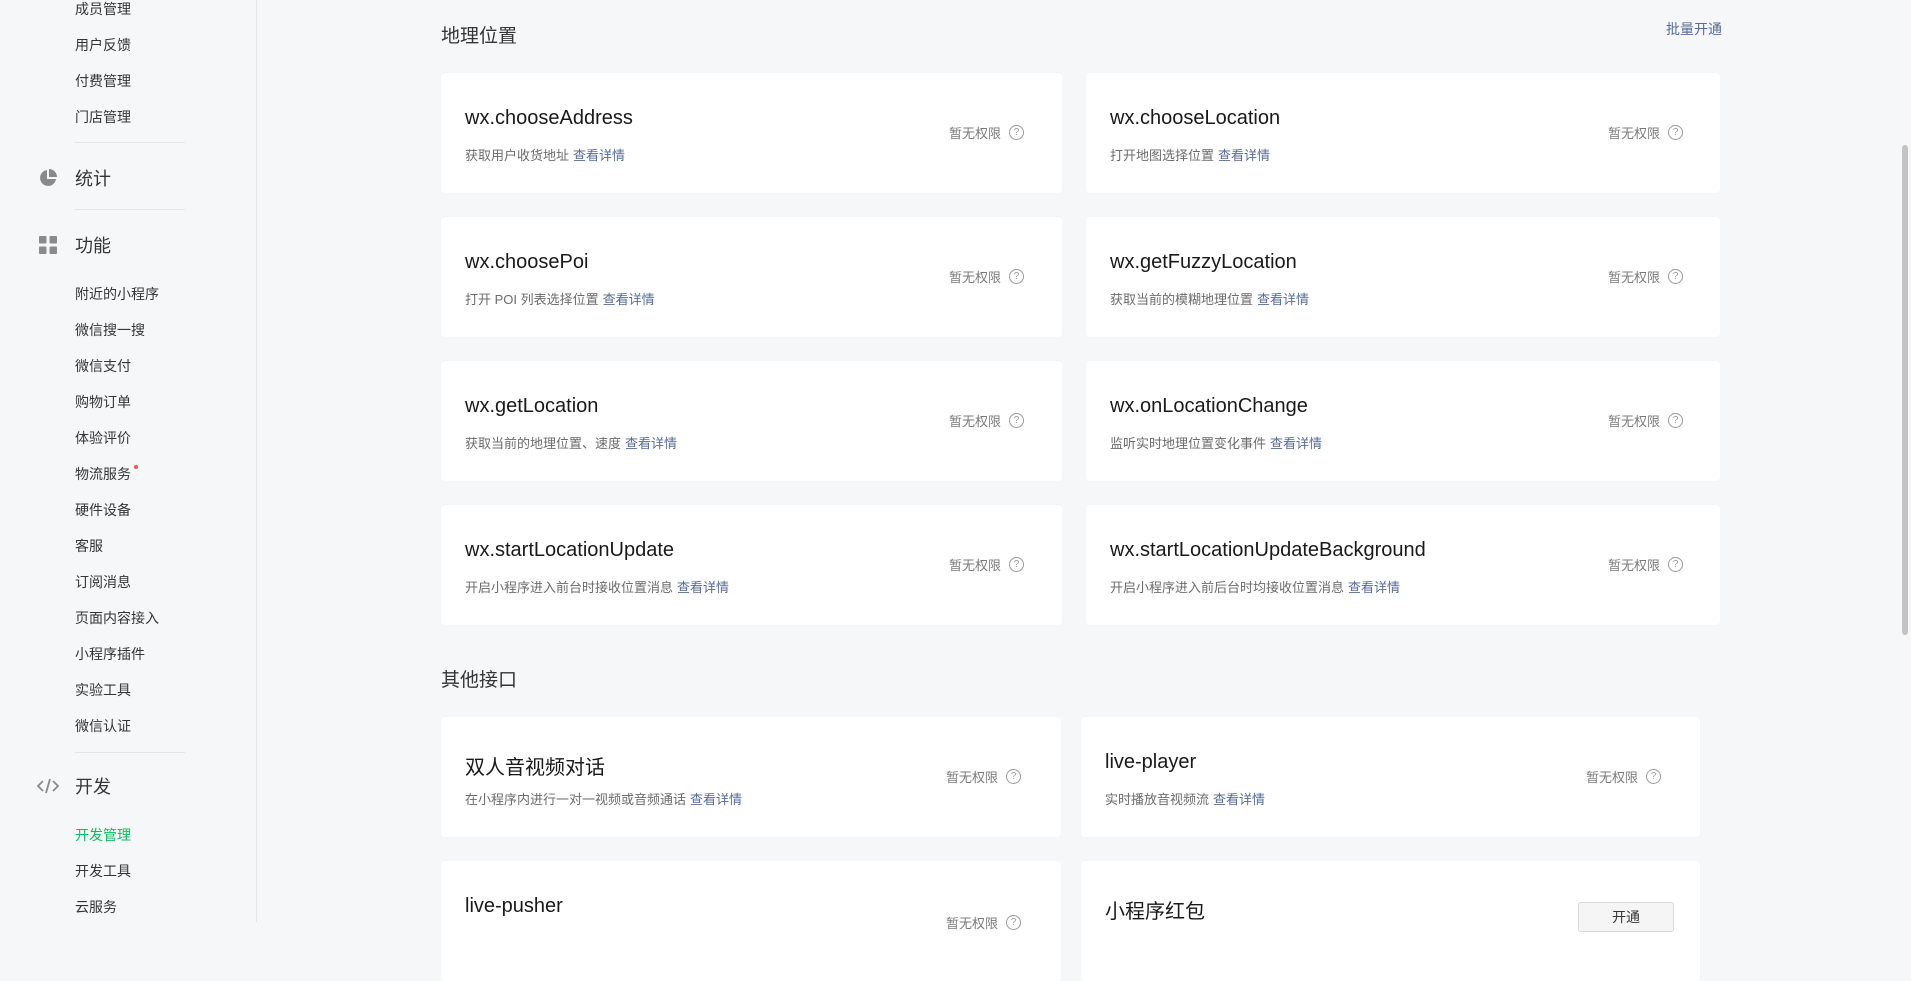 Image resolution: width=1911 pixels, height=981 pixels. Describe the element at coordinates (532, 299) in the screenshot. I see `api-card-desc-text: 打开 POI 列表选择位置` at that location.